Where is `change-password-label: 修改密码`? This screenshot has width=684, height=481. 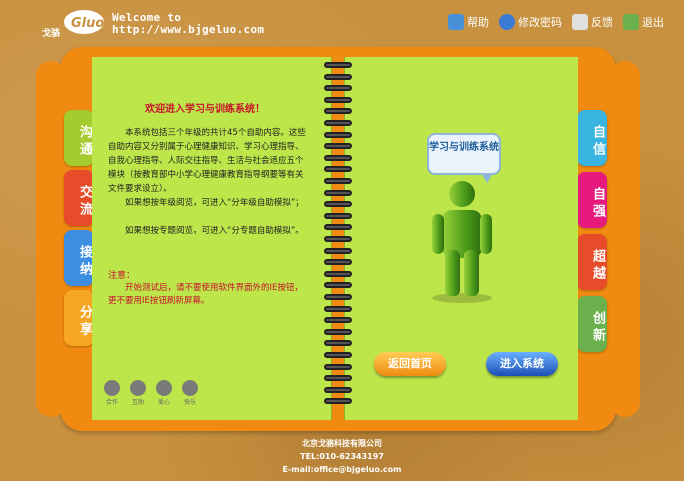 change-password-label: 修改密码 is located at coordinates (540, 22).